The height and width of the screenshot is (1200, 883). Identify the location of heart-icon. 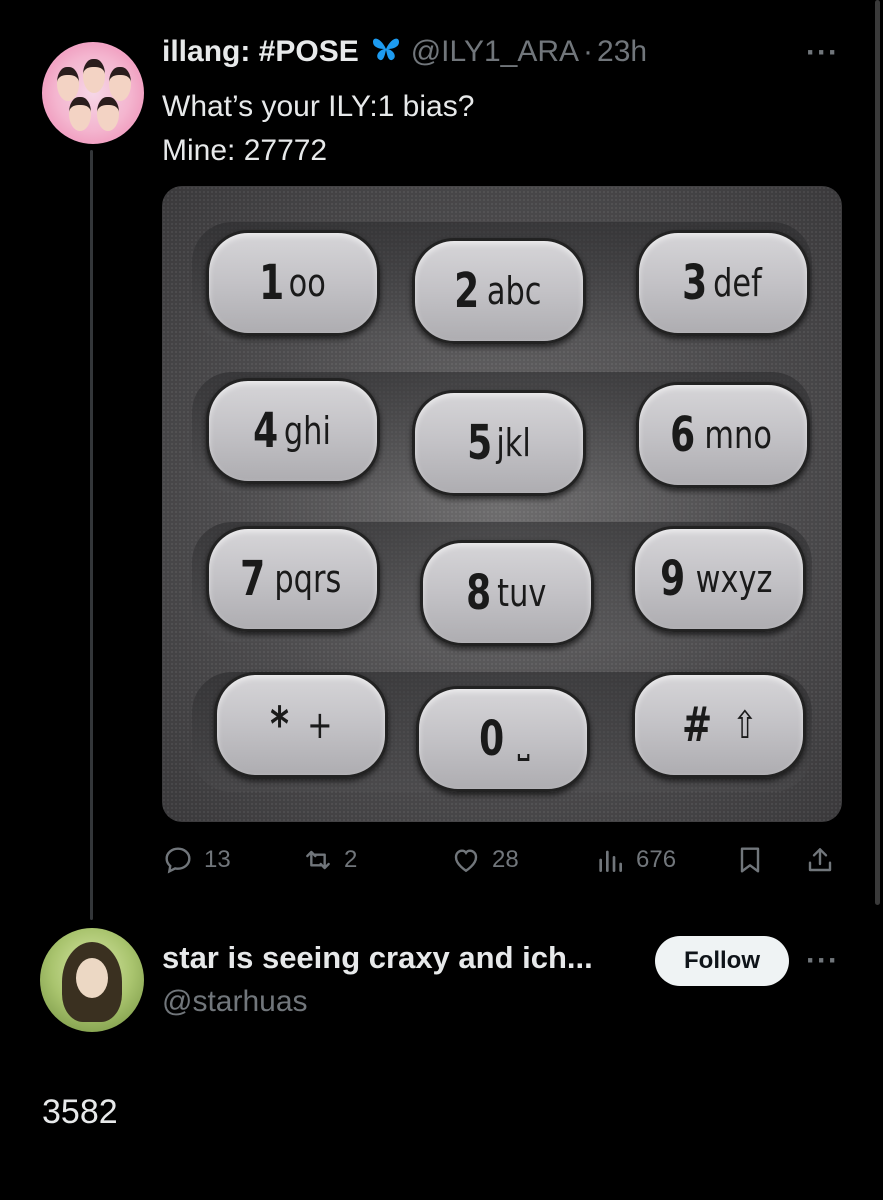
(466, 861).